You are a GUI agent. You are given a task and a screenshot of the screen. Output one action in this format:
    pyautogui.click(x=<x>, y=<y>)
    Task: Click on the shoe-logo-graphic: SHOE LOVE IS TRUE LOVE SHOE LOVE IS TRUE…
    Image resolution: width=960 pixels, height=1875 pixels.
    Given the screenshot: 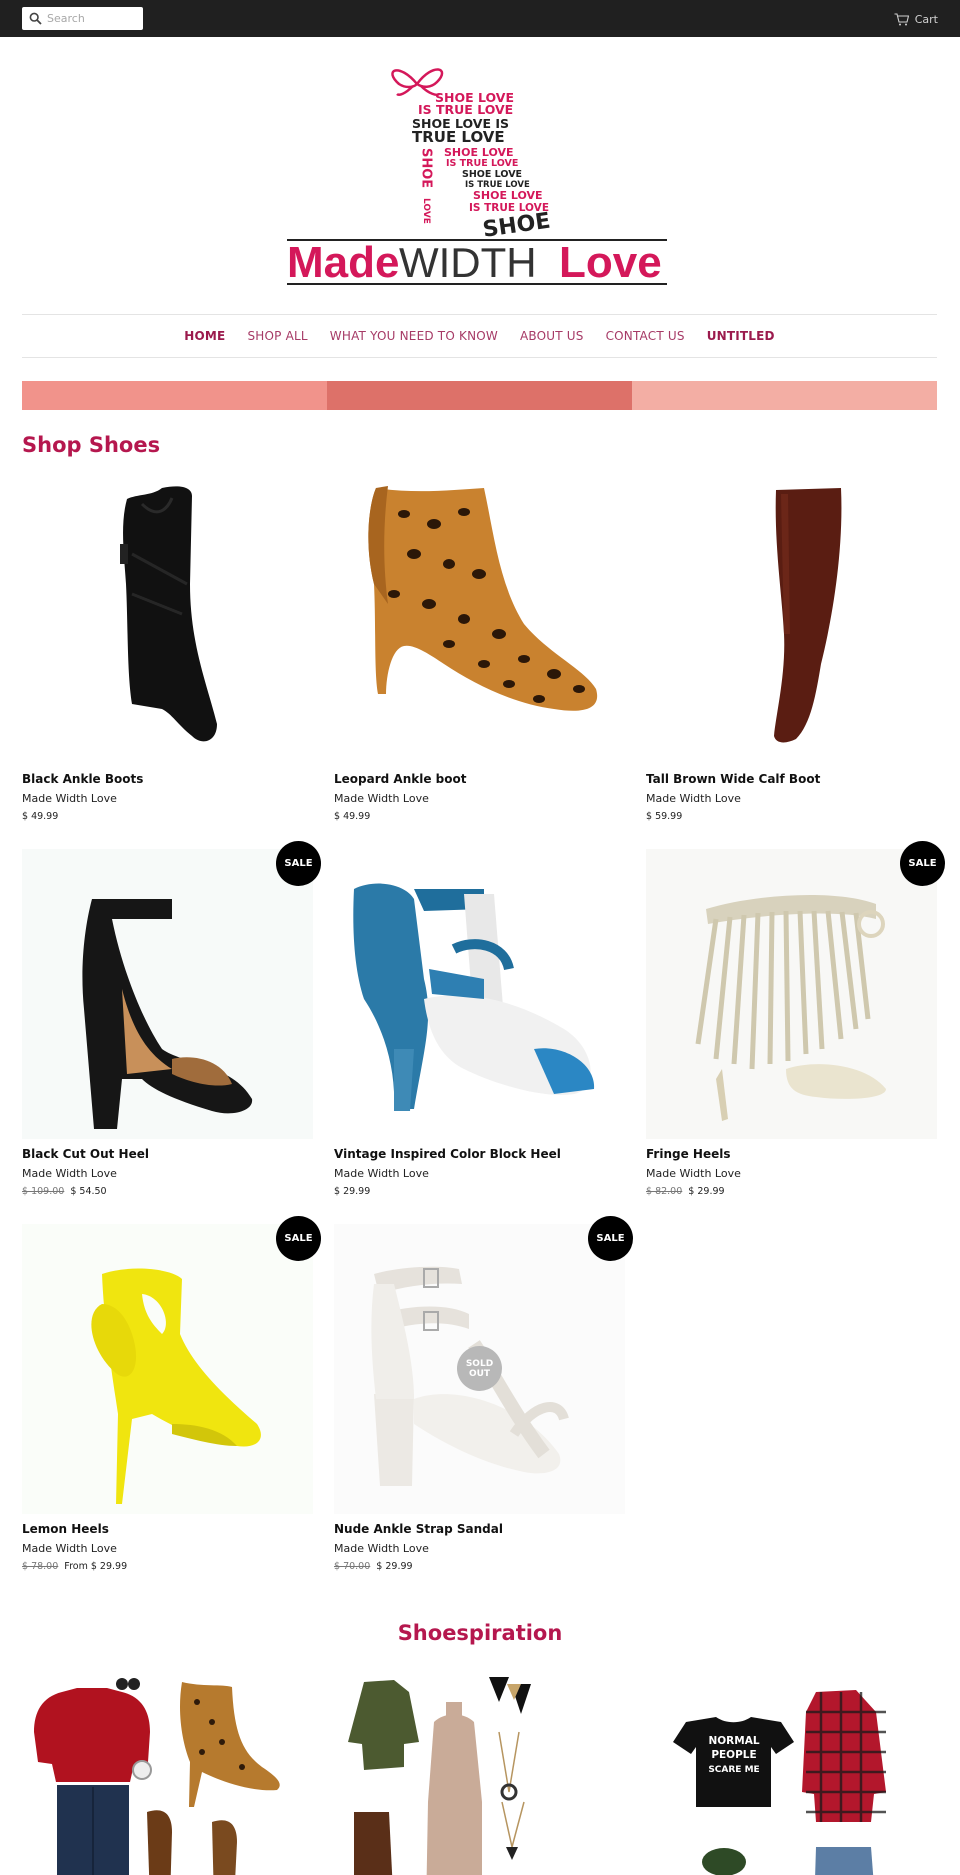 What is the action you would take?
    pyautogui.click(x=477, y=177)
    